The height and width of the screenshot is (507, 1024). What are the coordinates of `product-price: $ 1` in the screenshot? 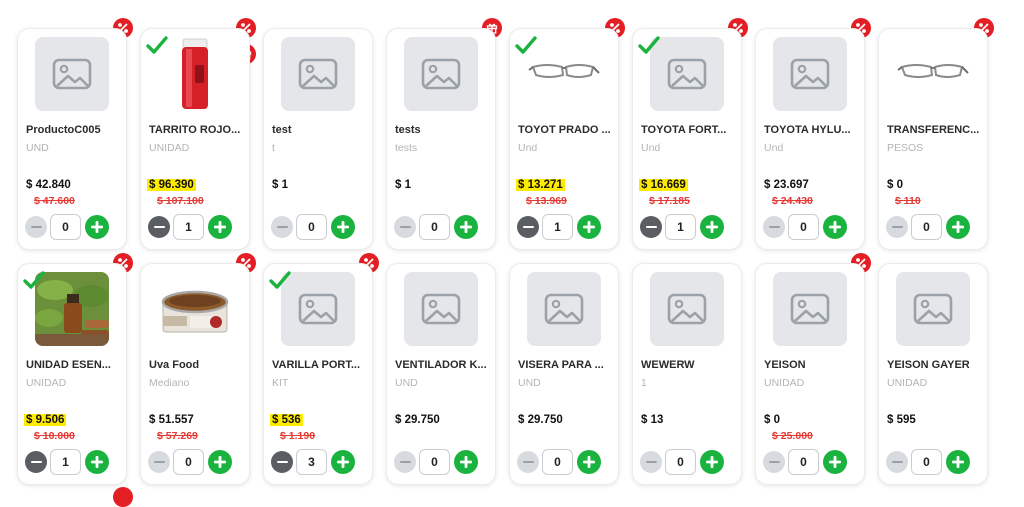 It's located at (403, 185).